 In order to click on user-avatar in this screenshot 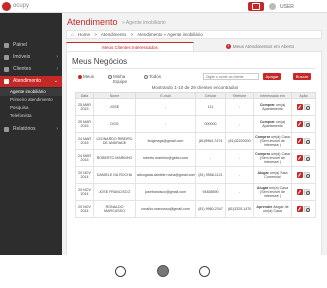, I will do `click(272, 6)`.